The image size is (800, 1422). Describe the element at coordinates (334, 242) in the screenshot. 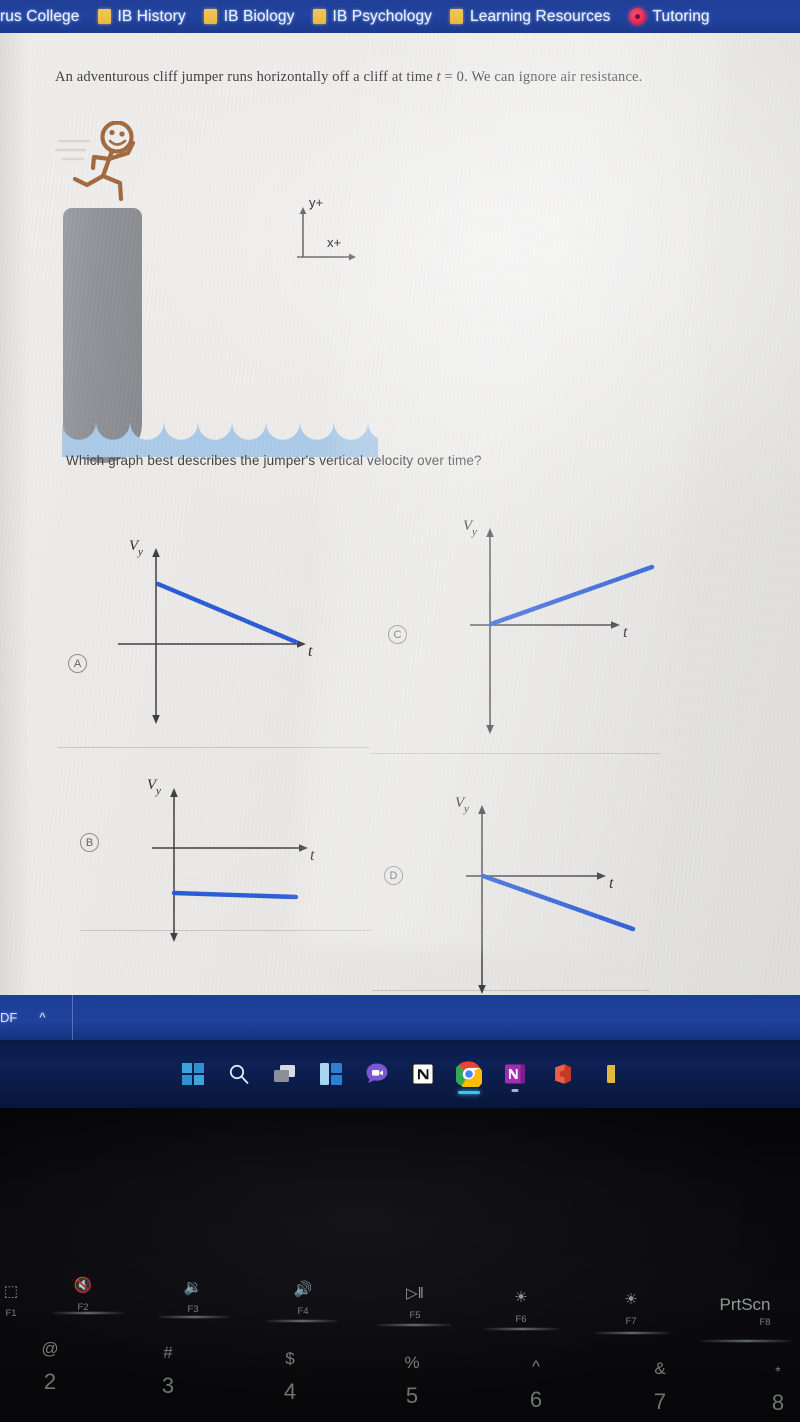

I see `axis-label-x-positive: x+` at that location.